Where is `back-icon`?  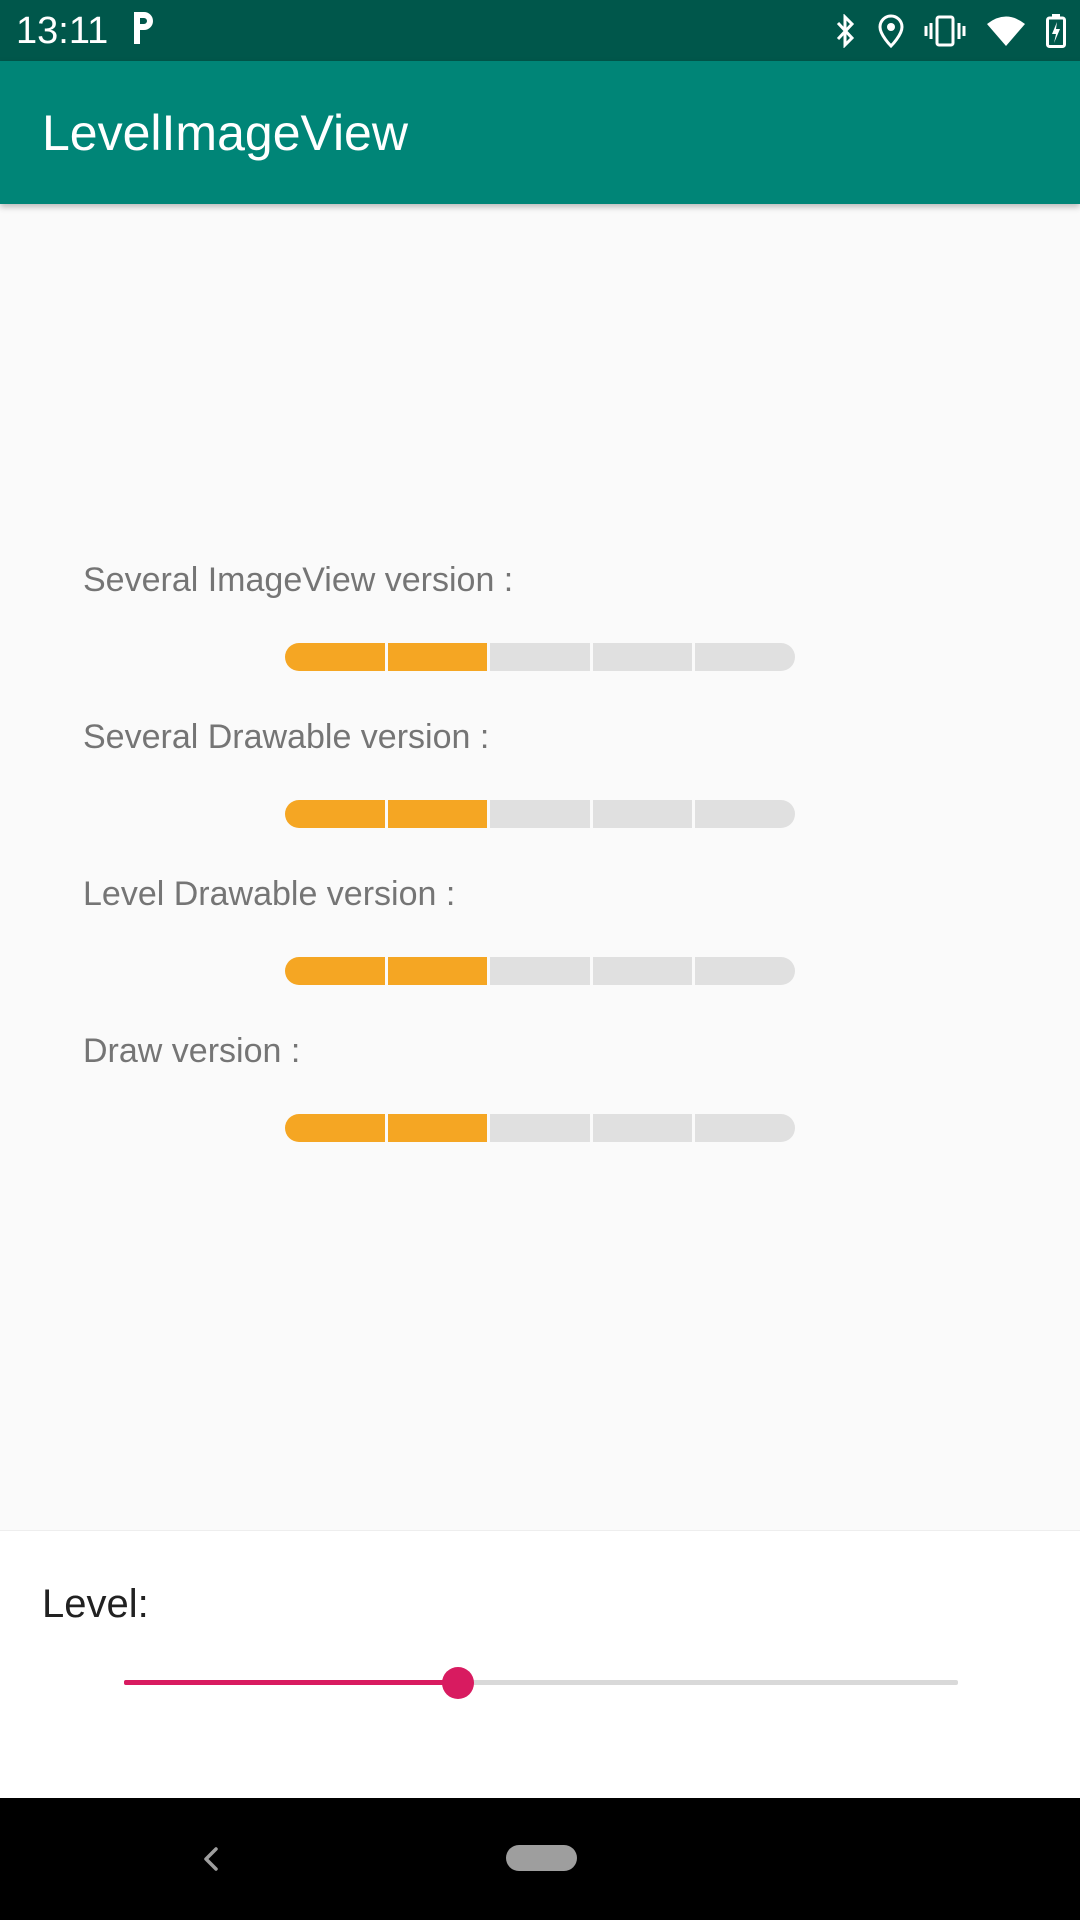 back-icon is located at coordinates (211, 1859).